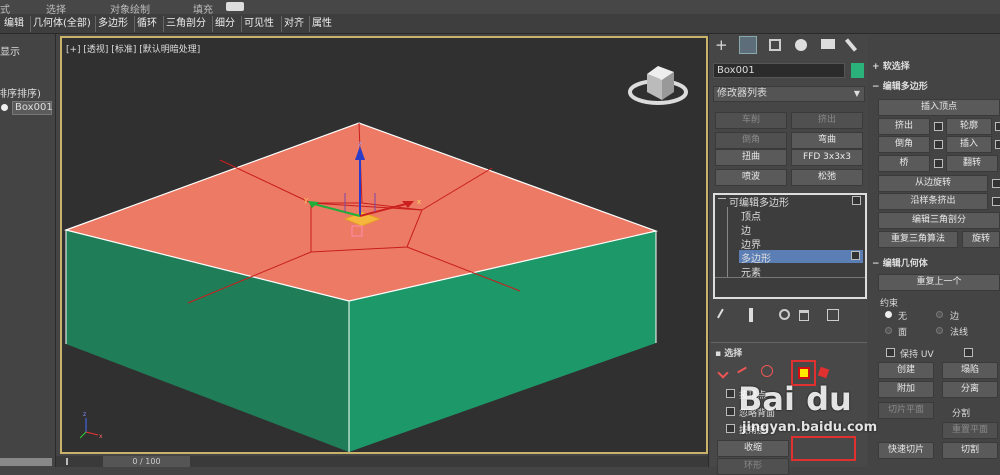 Image resolution: width=1000 pixels, height=475 pixels. What do you see at coordinates (888, 330) in the screenshot?
I see `constraint-face-radio` at bounding box center [888, 330].